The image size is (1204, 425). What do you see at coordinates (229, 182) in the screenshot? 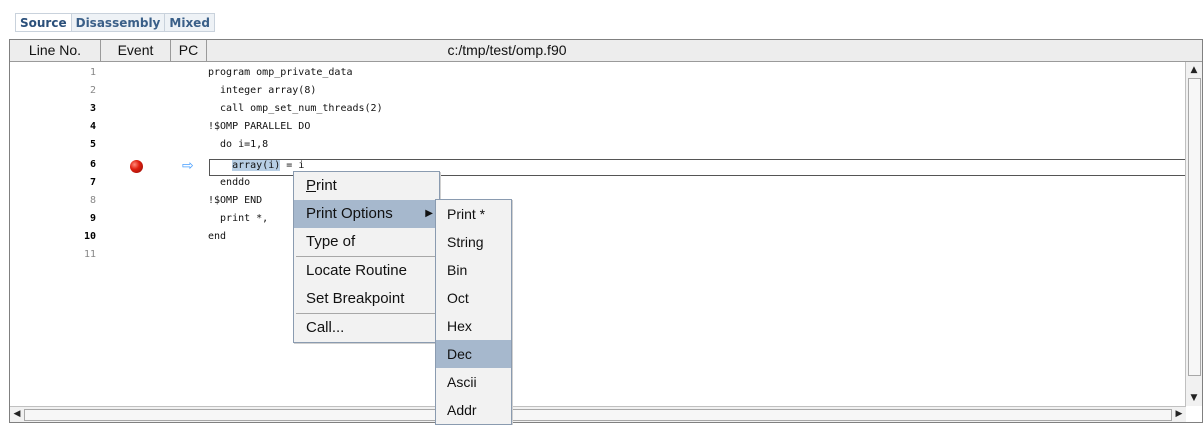
I see `code-line: enddo` at bounding box center [229, 182].